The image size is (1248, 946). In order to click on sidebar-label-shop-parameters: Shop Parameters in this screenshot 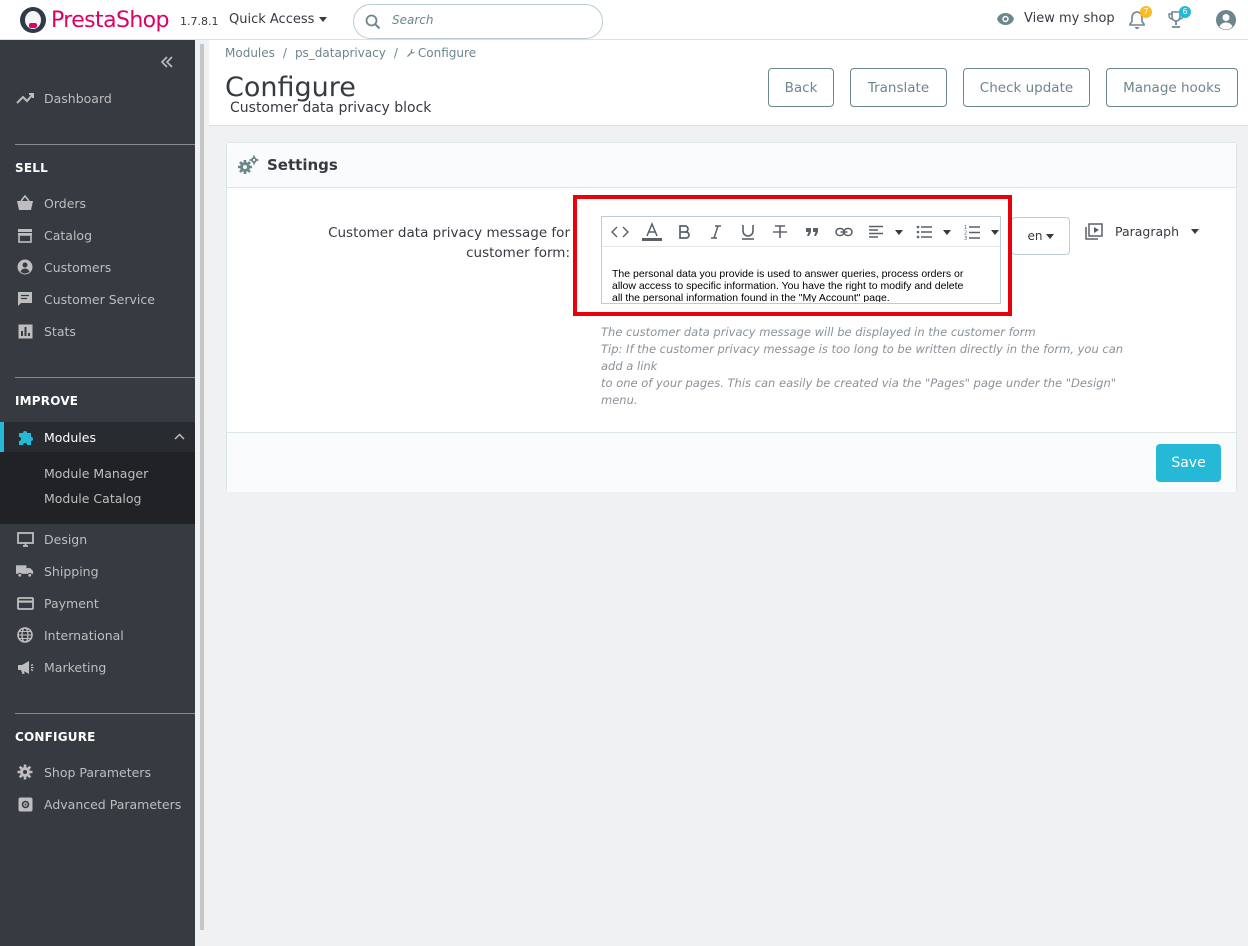, I will do `click(97, 772)`.